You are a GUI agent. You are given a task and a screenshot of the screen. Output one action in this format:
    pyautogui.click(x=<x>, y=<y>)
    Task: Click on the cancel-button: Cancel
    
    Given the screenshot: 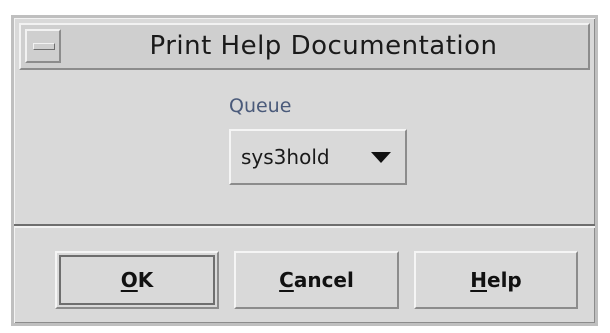 What is the action you would take?
    pyautogui.click(x=316, y=280)
    